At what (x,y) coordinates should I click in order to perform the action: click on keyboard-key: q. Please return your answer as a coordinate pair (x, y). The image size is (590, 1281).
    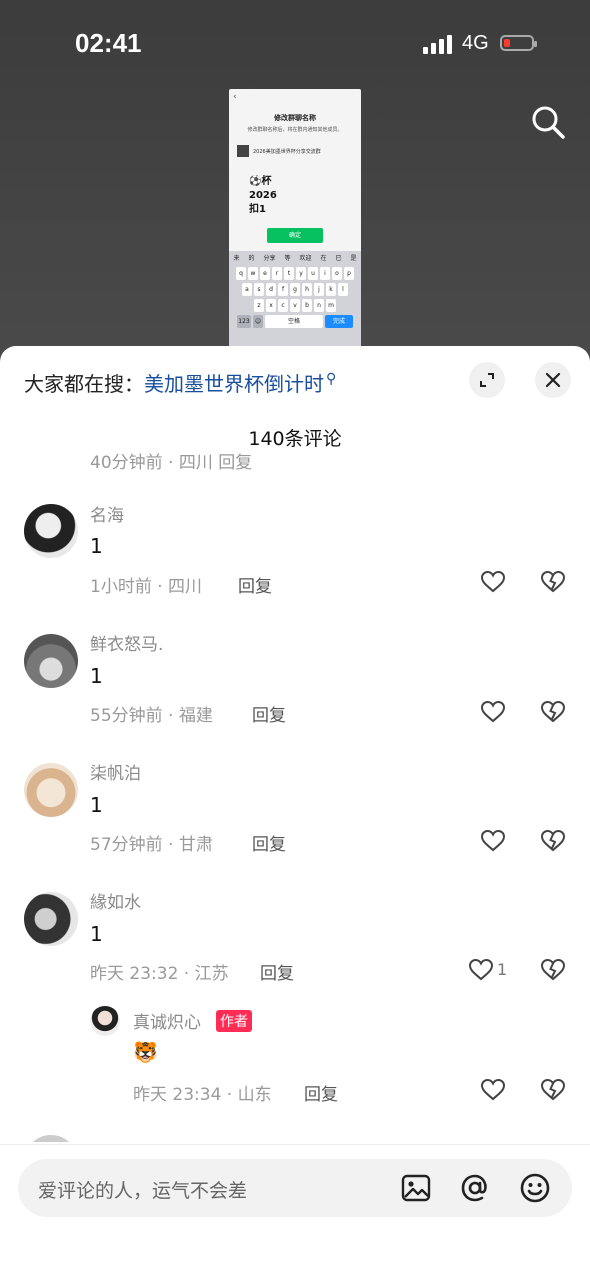
    Looking at the image, I should click on (241, 273).